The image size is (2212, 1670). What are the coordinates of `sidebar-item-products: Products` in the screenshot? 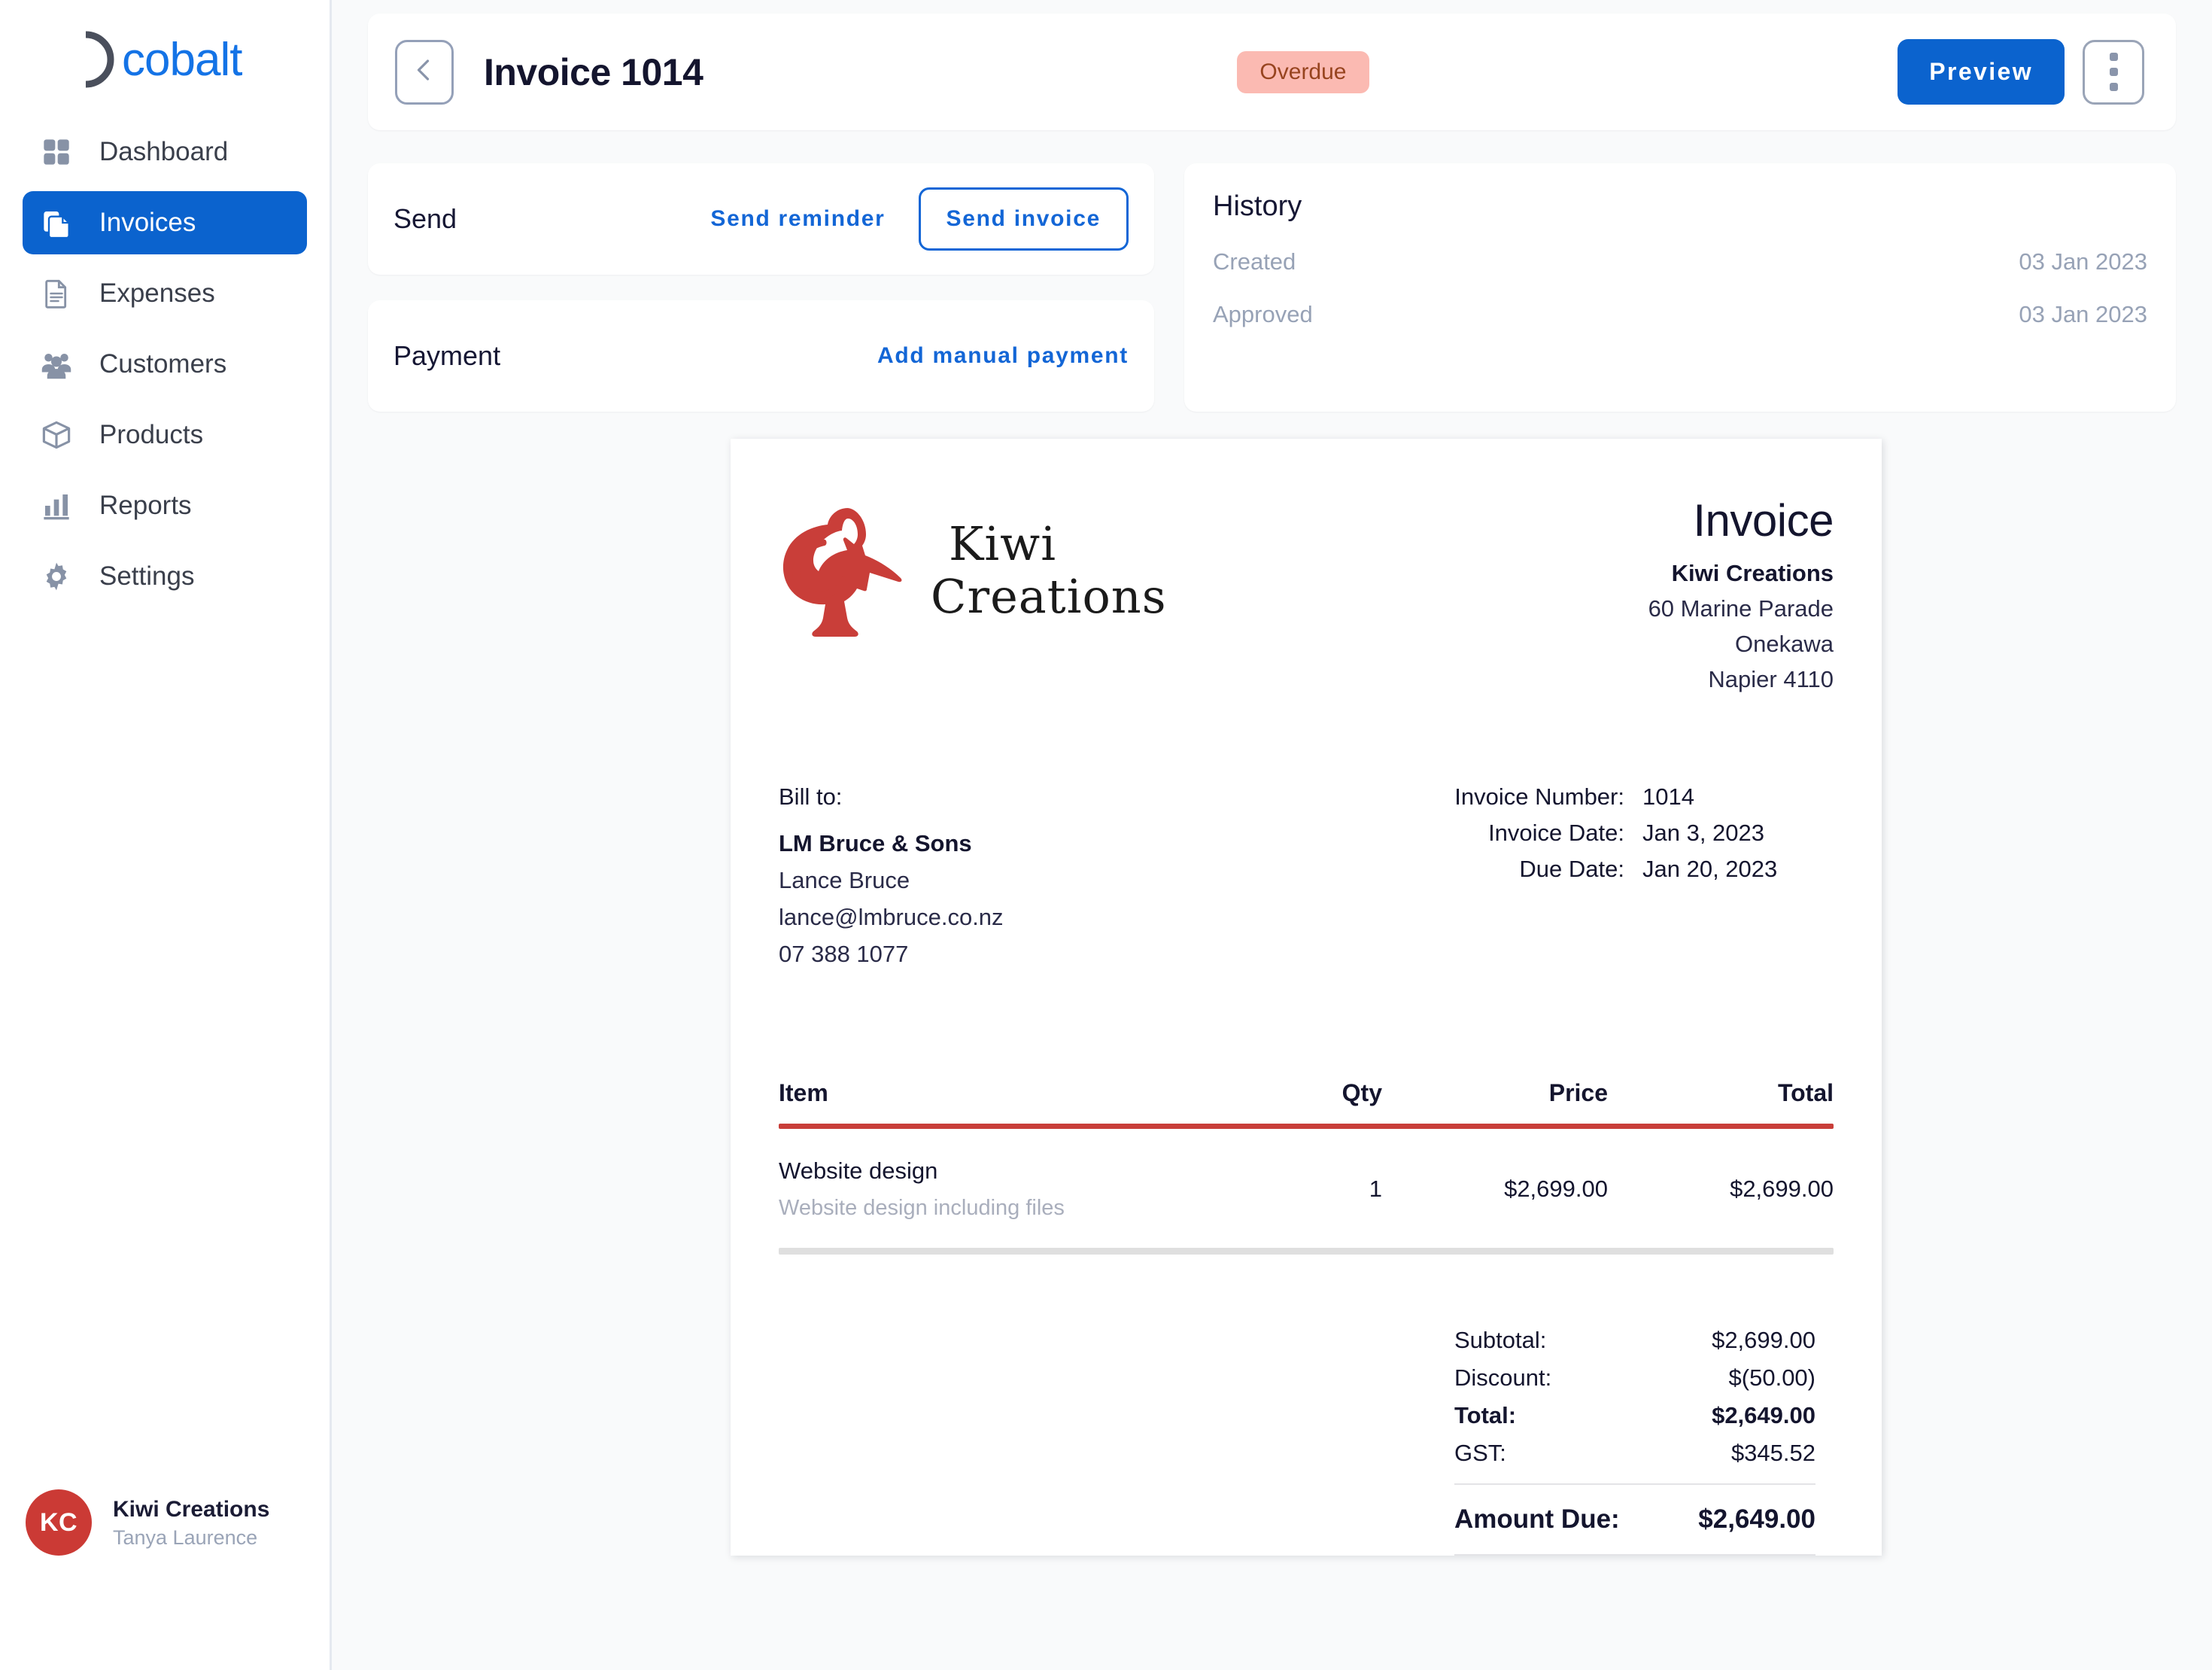 It's located at (165, 435).